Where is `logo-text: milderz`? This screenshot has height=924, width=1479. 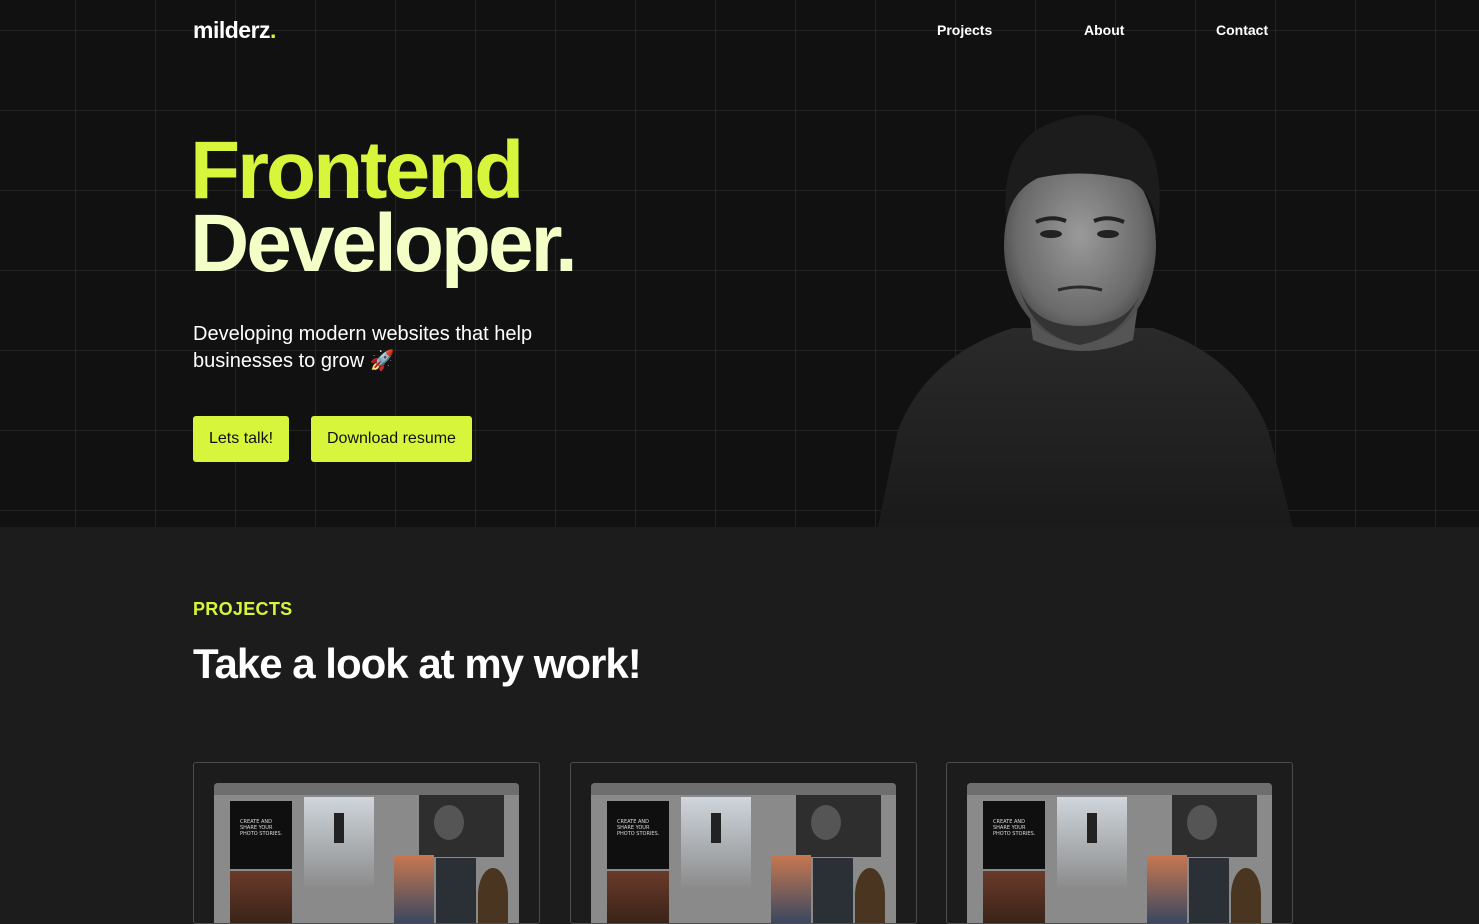
logo-text: milderz is located at coordinates (232, 30).